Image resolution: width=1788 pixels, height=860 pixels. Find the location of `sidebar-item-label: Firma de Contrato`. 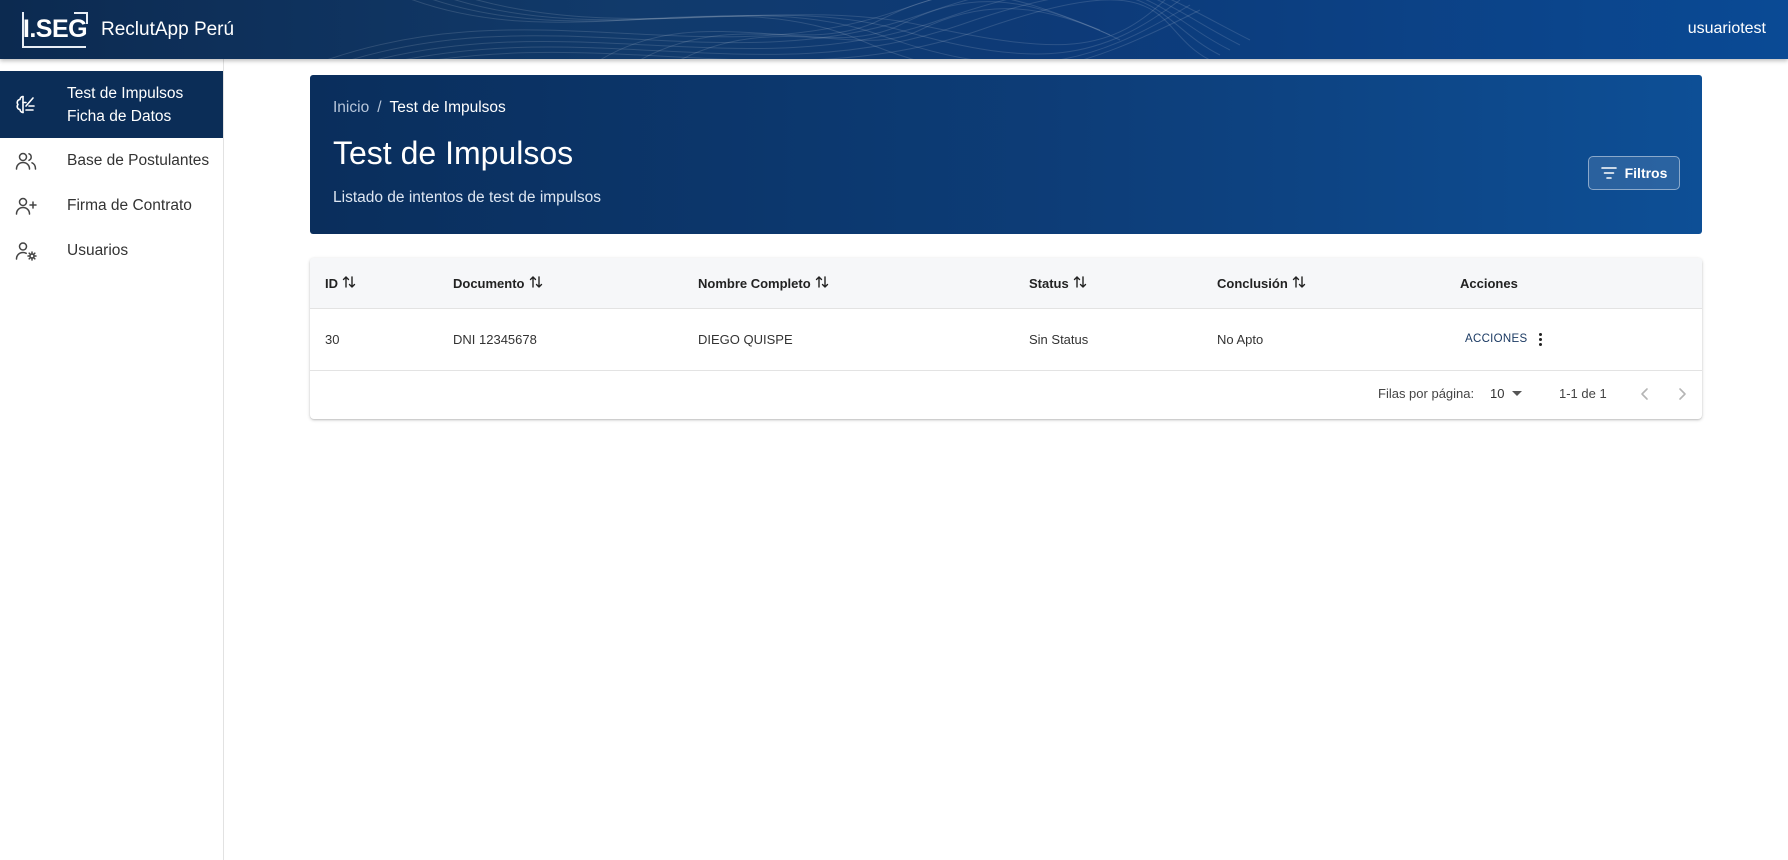

sidebar-item-label: Firma de Contrato is located at coordinates (129, 205).